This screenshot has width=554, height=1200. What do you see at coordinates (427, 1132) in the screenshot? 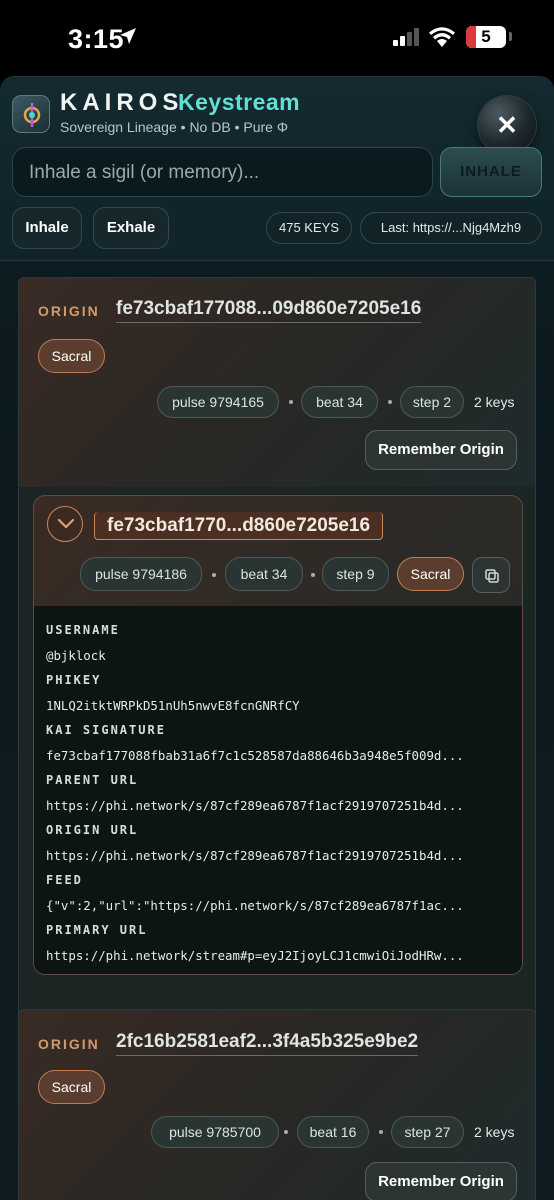
I see `step-badge: step 27` at bounding box center [427, 1132].